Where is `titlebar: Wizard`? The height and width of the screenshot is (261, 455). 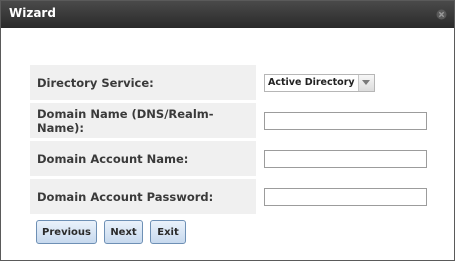 titlebar: Wizard is located at coordinates (227, 14).